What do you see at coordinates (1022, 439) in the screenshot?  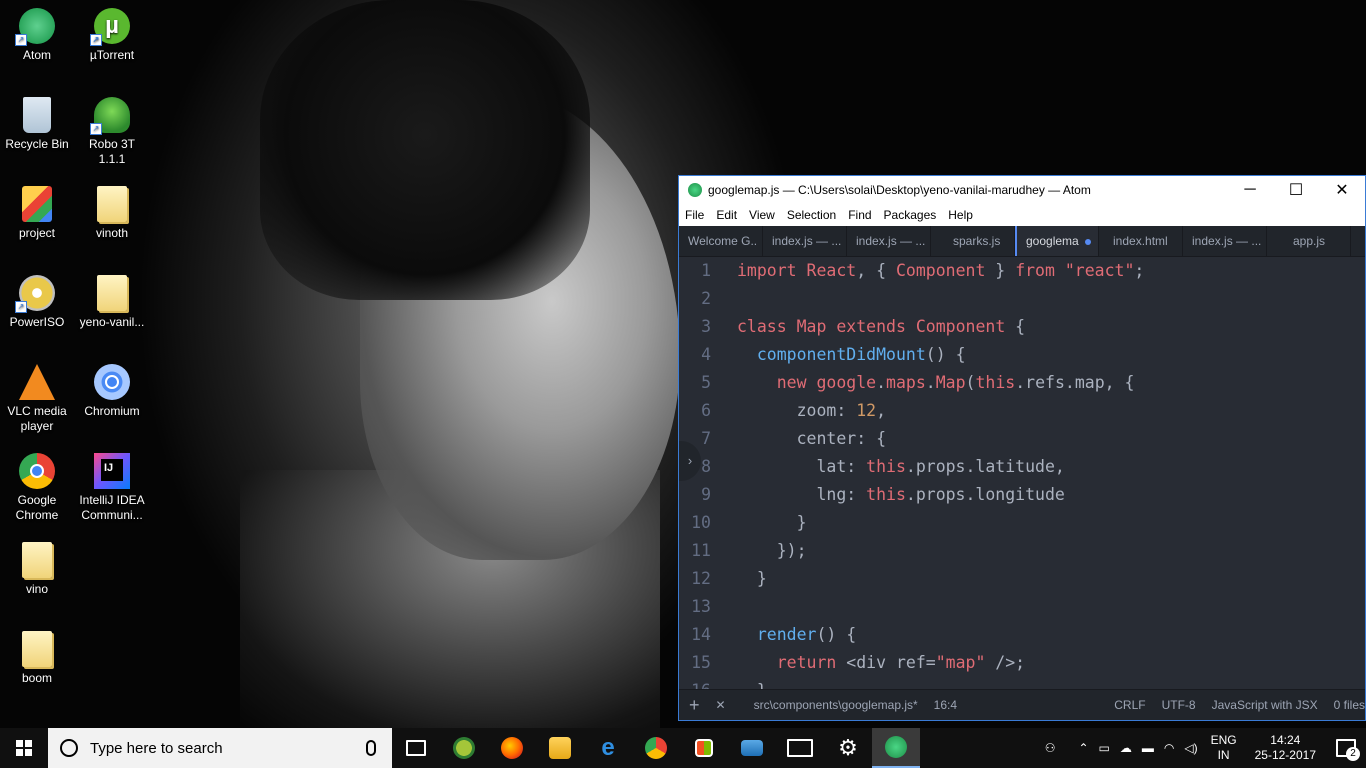 I see `code-line: 7 center: {` at bounding box center [1022, 439].